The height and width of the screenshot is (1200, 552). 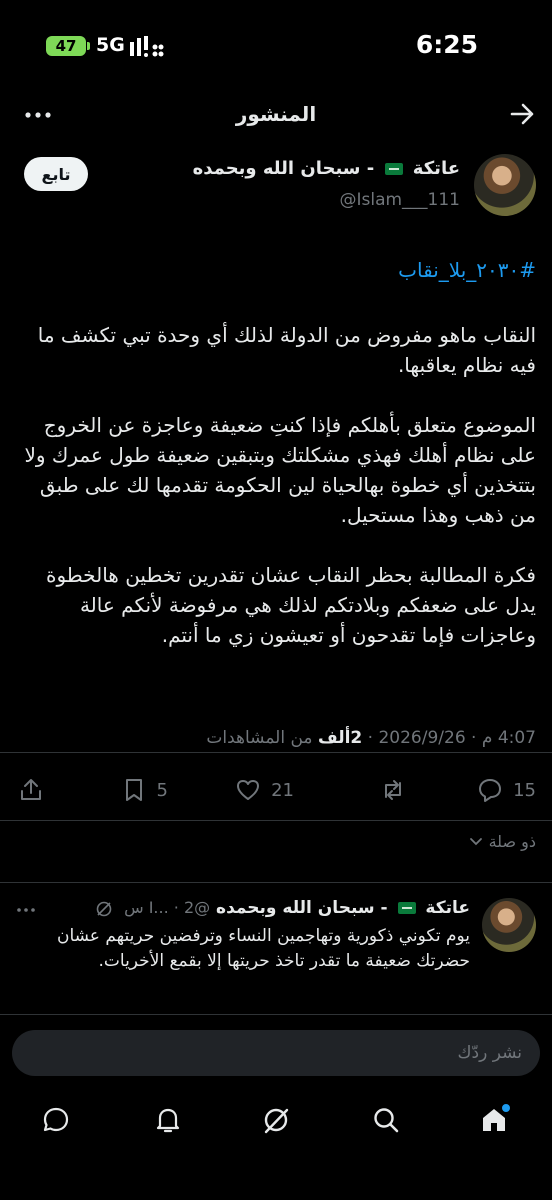 I want to click on notification-dot, so click(x=506, y=1108).